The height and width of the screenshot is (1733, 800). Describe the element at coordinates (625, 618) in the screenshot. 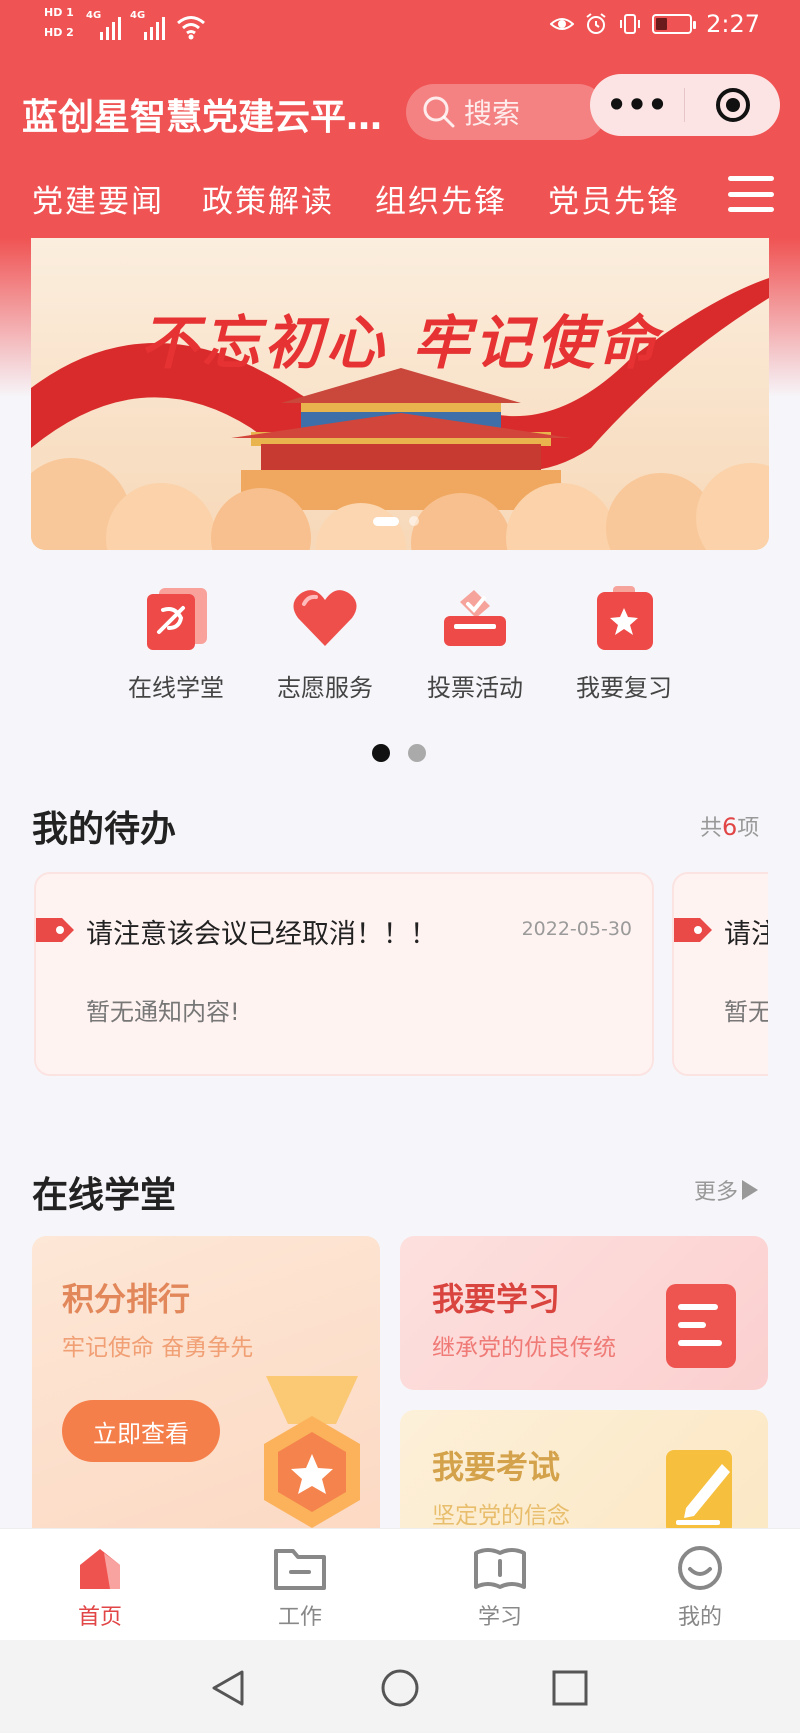

I see `star-clipboard-icon` at that location.